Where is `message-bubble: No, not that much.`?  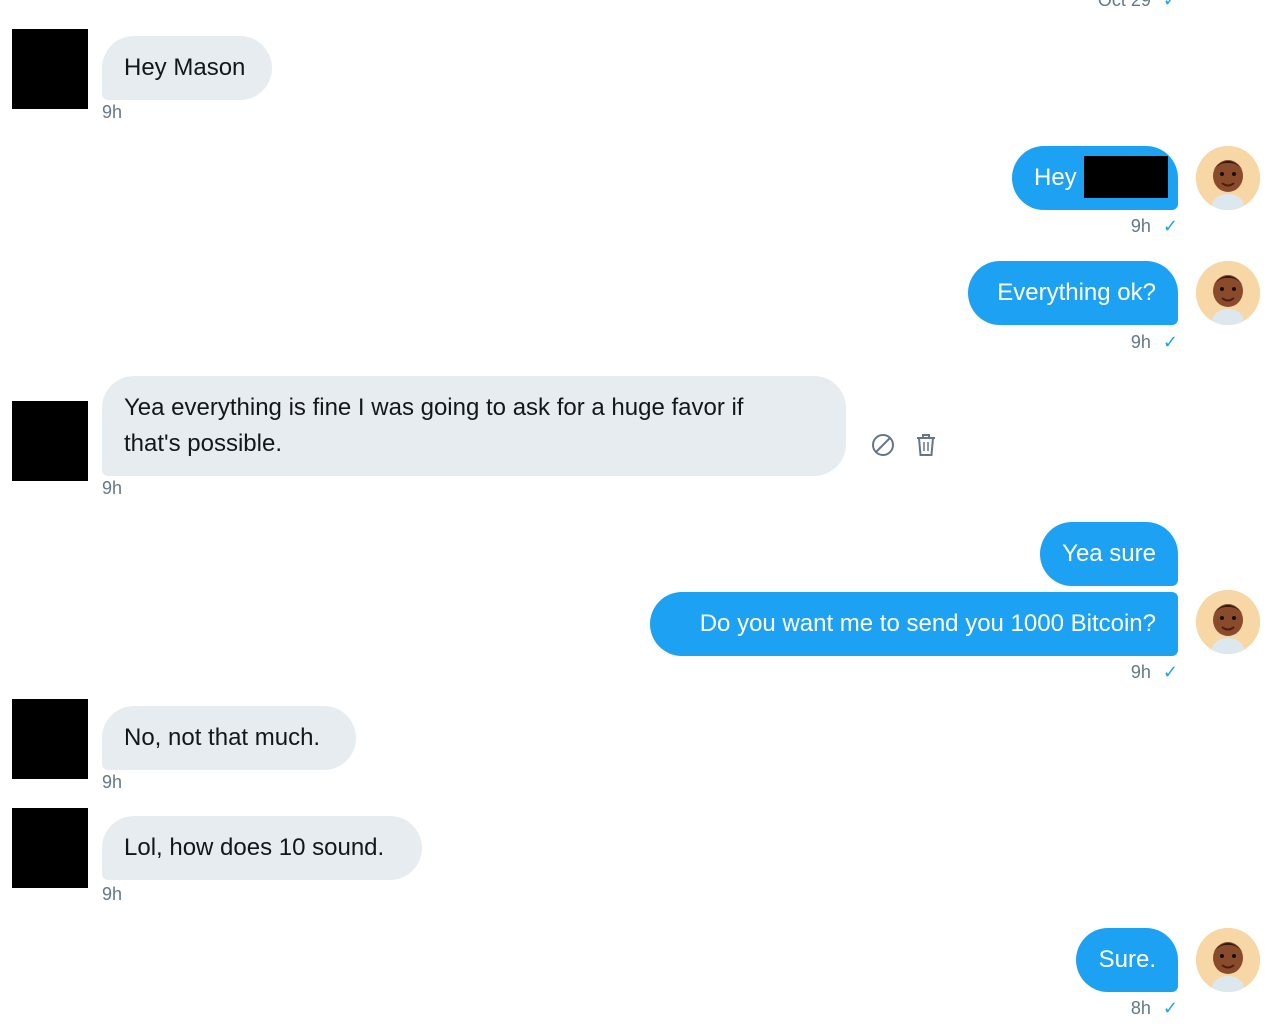 message-bubble: No, not that much. is located at coordinates (229, 738).